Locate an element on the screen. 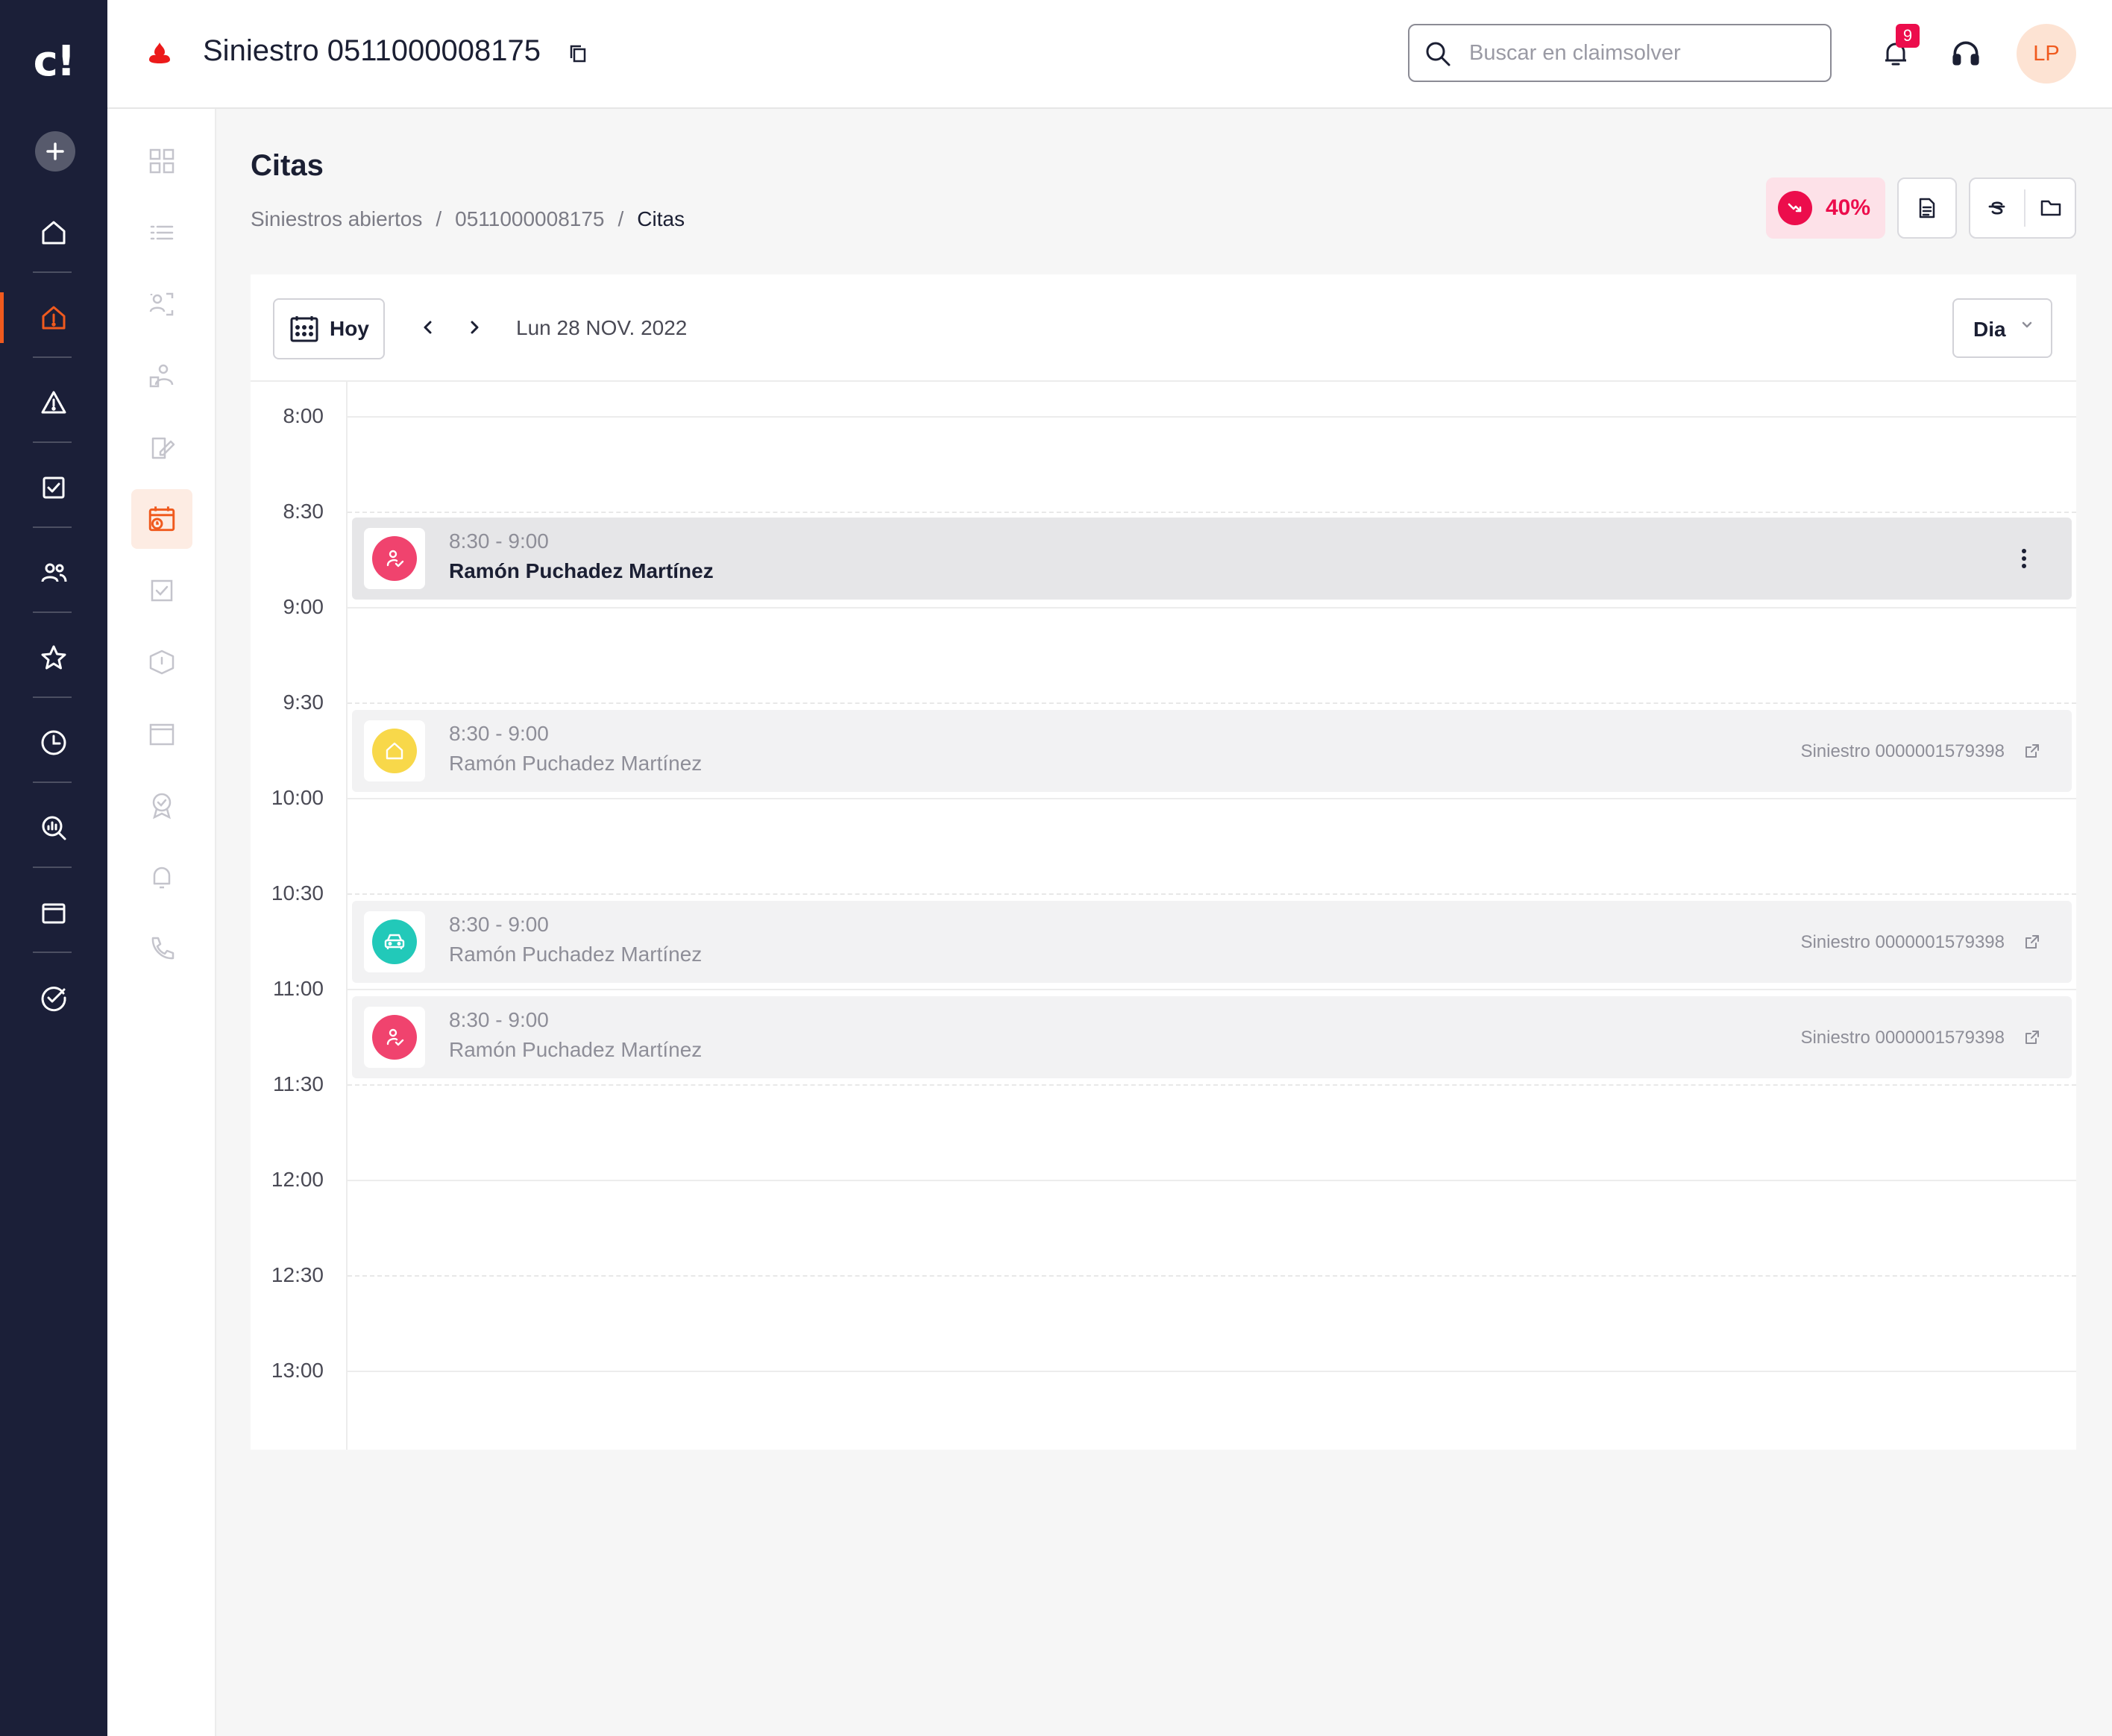 The height and width of the screenshot is (1736, 2112). house-alert-icon is located at coordinates (54, 318).